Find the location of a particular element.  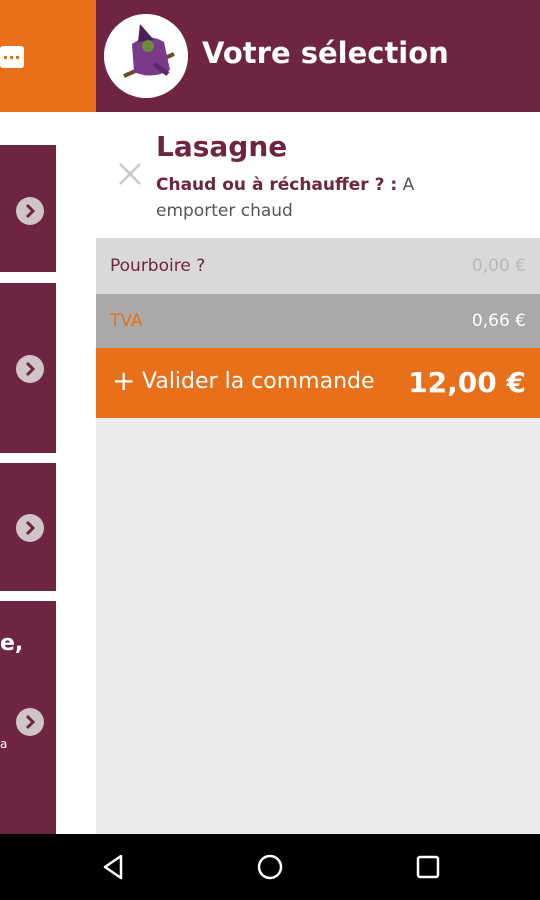

order-total: 12,00 € is located at coordinates (467, 382).